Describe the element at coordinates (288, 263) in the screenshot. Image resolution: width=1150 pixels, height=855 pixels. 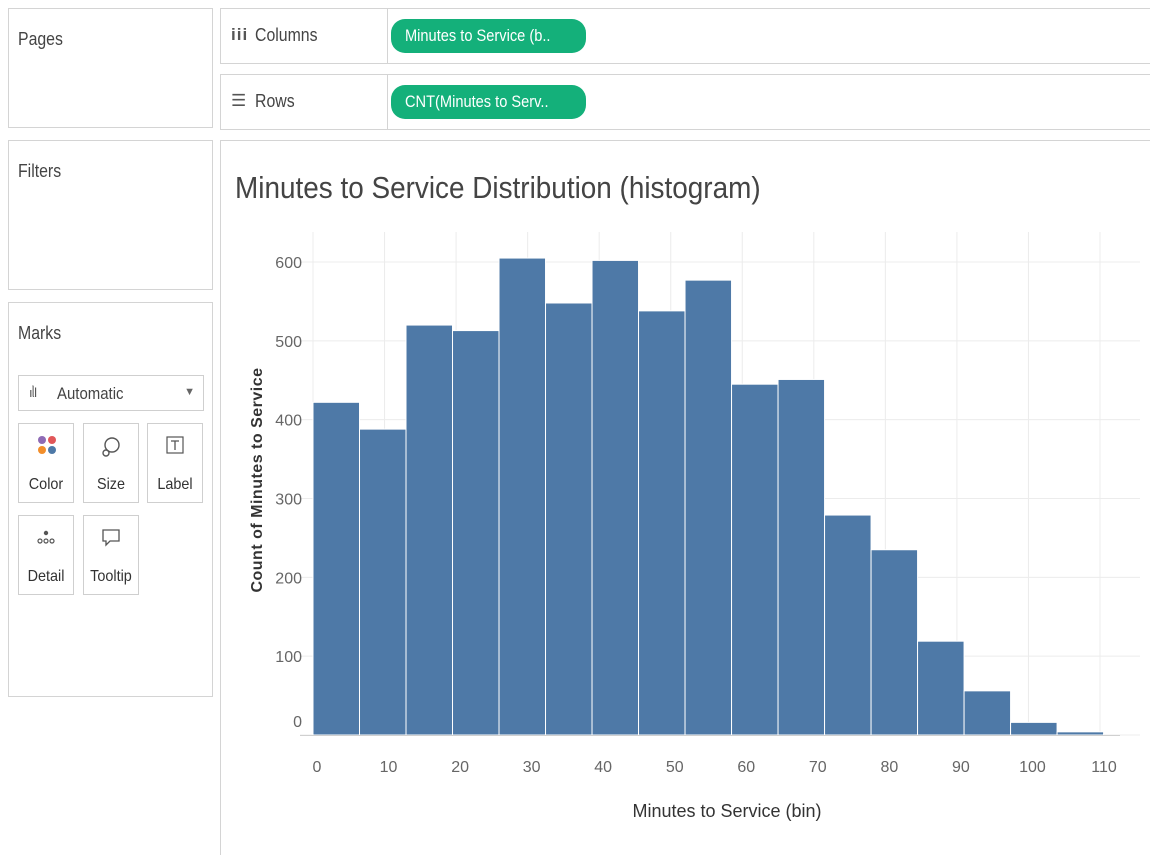
I see `y-tick-label: 600` at that location.